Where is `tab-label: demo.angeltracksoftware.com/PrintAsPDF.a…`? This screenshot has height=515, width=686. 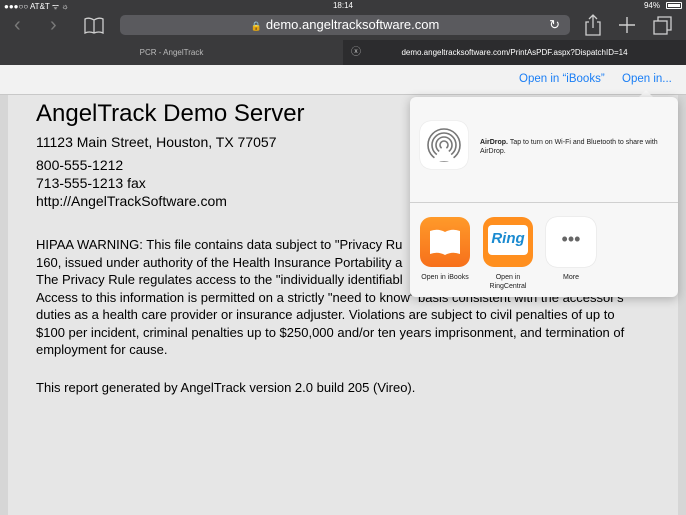
tab-label: demo.angeltracksoftware.com/PrintAsPDF.a… is located at coordinates (514, 52).